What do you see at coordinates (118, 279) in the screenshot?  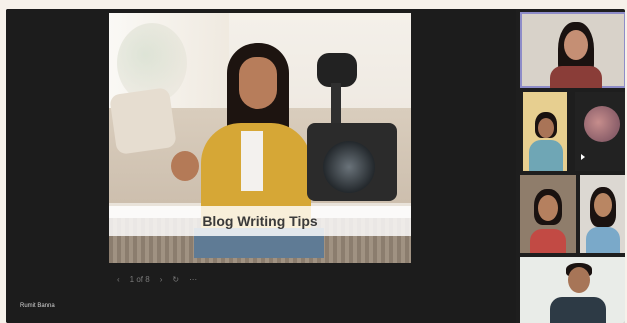 I see `chevron-left-icon: ‹` at bounding box center [118, 279].